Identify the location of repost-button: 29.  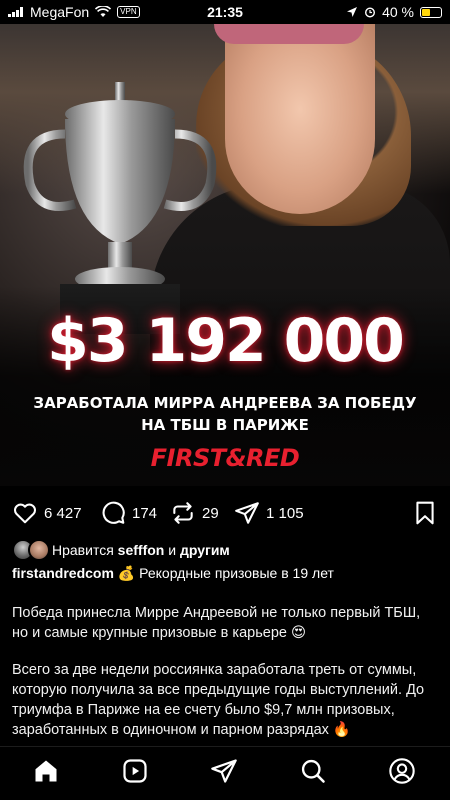
(194, 513).